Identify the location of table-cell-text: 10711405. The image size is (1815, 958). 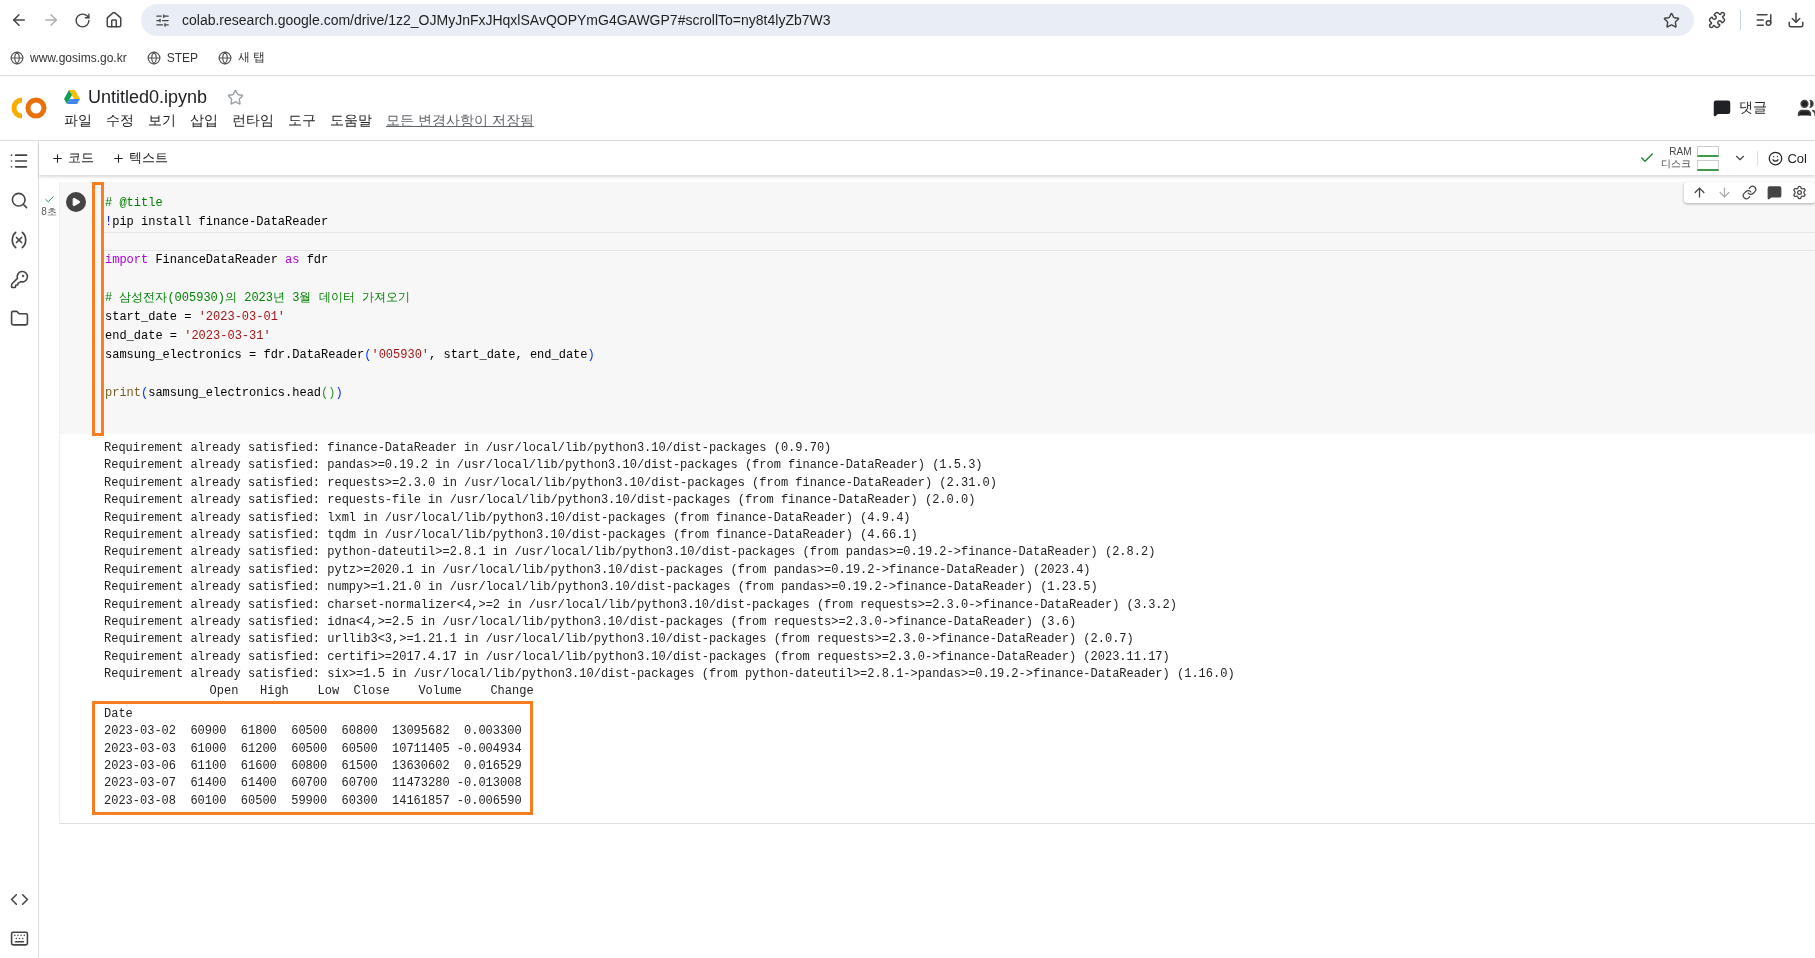
(420, 749).